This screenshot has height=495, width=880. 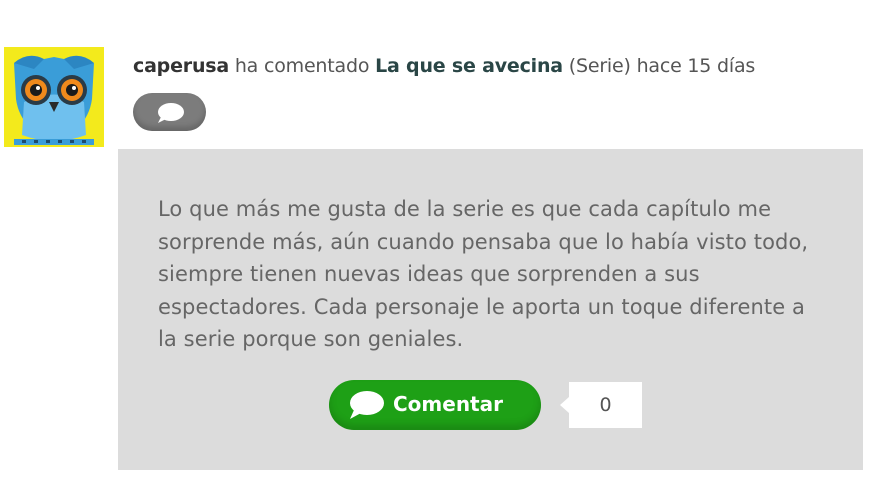 I want to click on owl-avatar, so click(x=54, y=97).